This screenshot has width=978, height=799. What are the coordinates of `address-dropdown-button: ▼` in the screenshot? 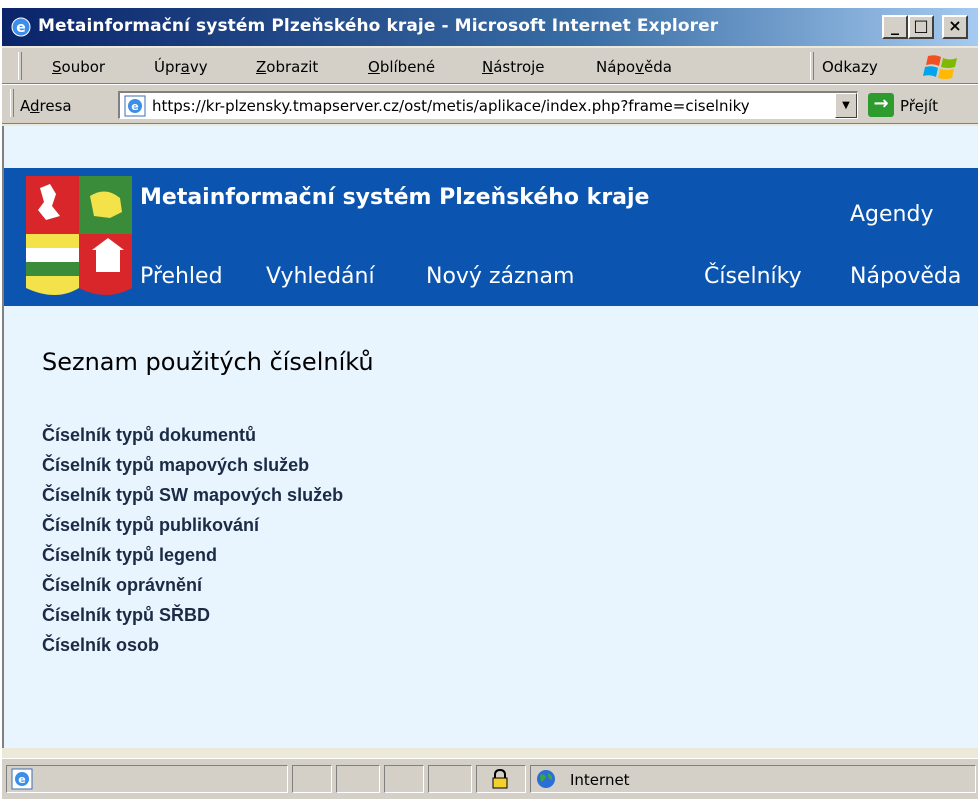 It's located at (846, 105).